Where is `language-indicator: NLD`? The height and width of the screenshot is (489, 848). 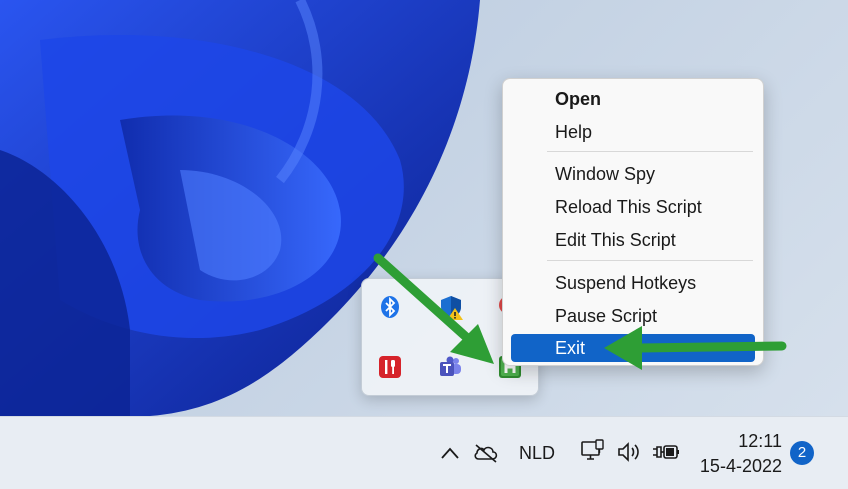 language-indicator: NLD is located at coordinates (537, 453).